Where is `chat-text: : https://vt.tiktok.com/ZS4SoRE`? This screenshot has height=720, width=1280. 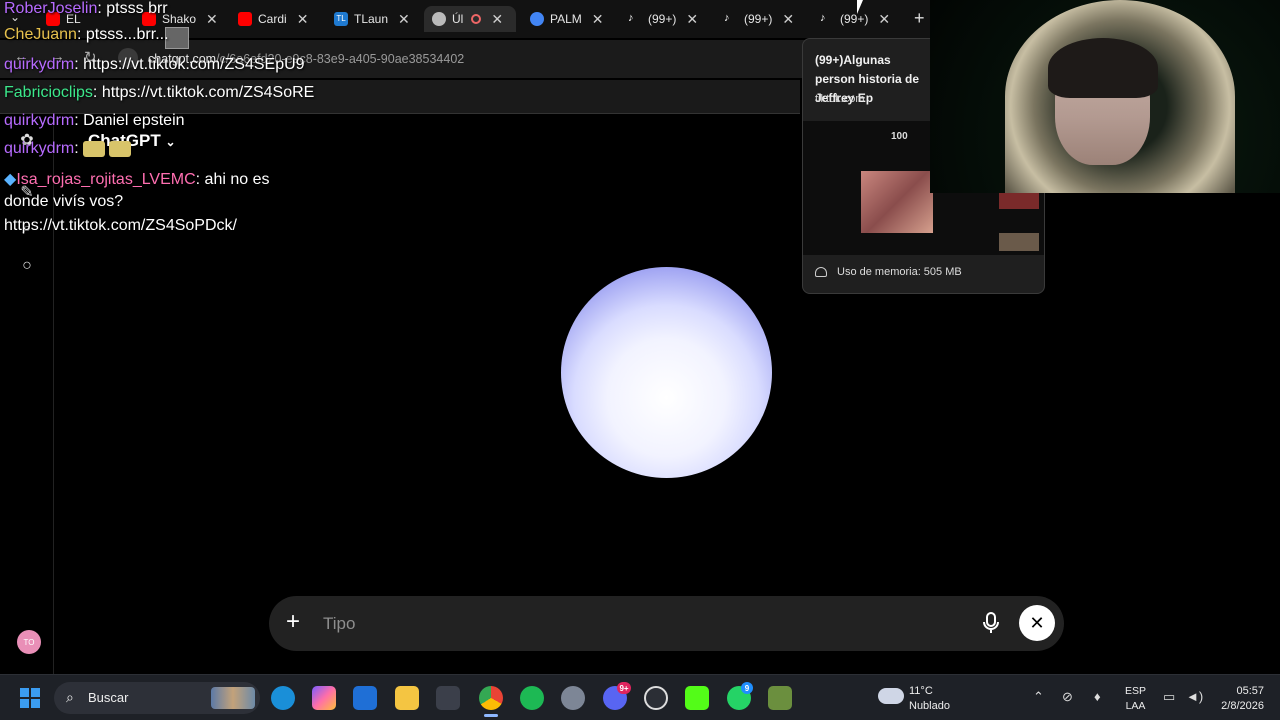
chat-text: : https://vt.tiktok.com/ZS4SoRE is located at coordinates (203, 92).